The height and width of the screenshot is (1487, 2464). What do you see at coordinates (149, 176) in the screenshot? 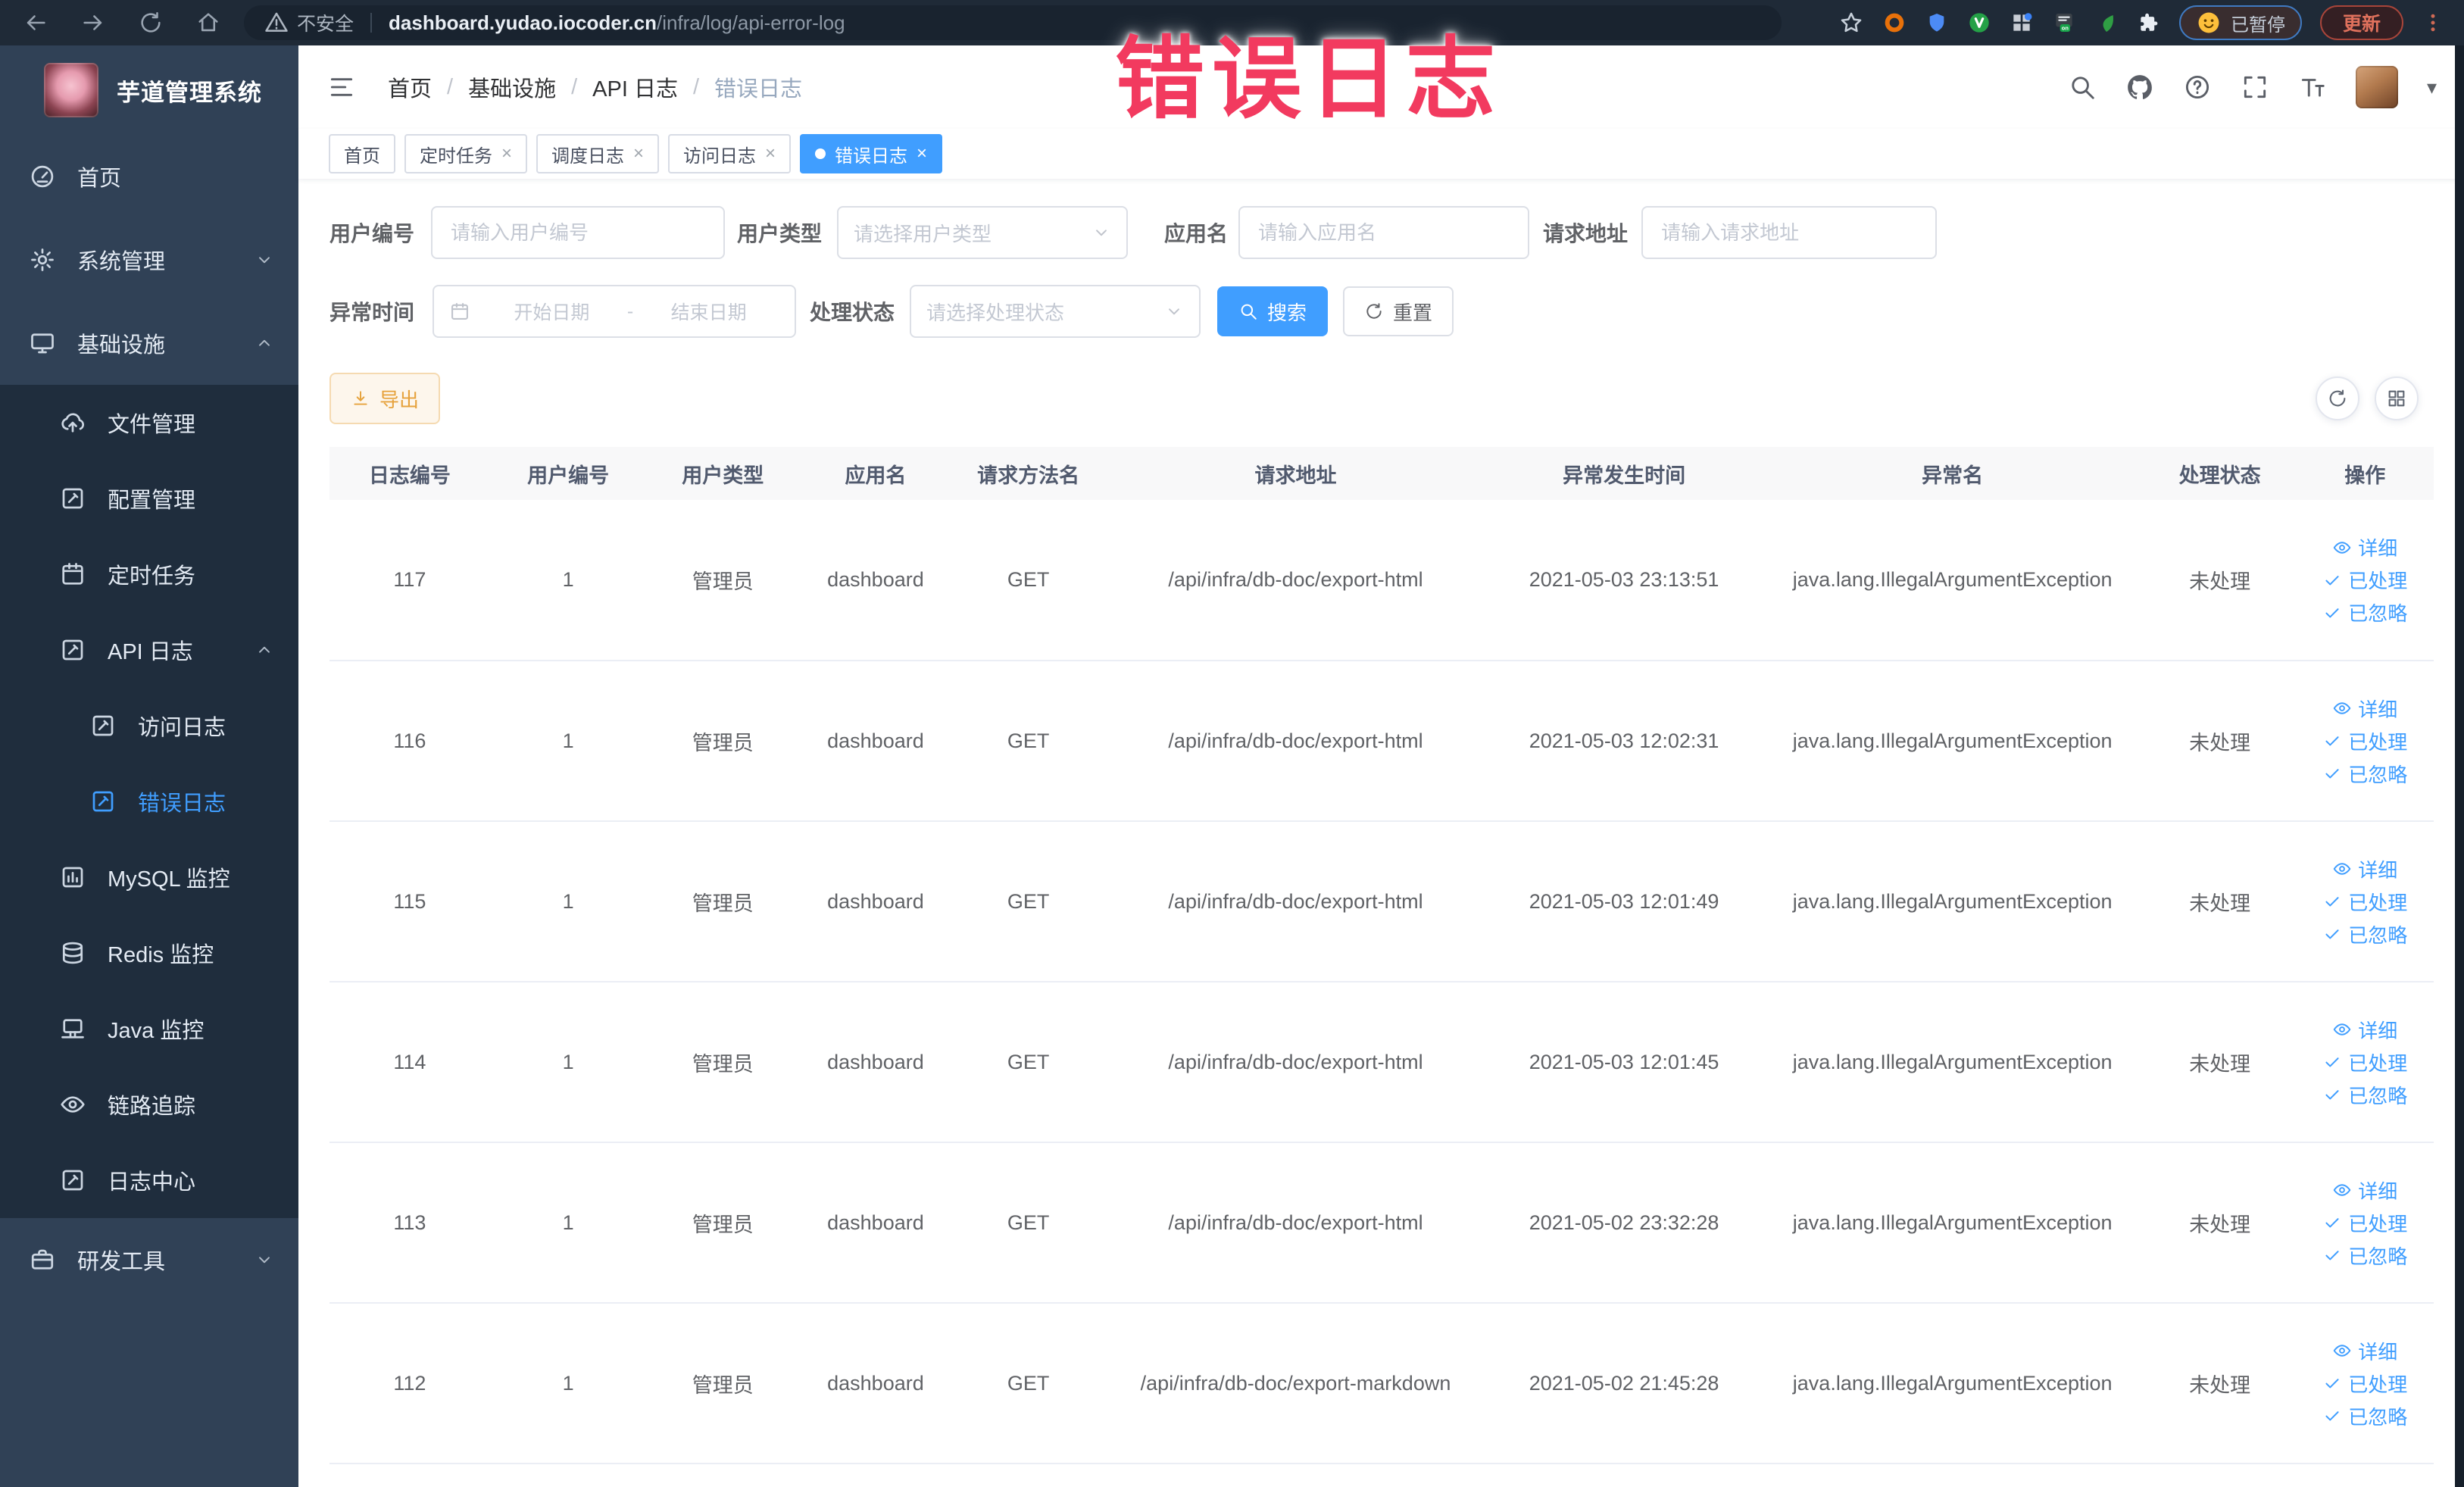
I see `sidebar-item-0: 首页` at bounding box center [149, 176].